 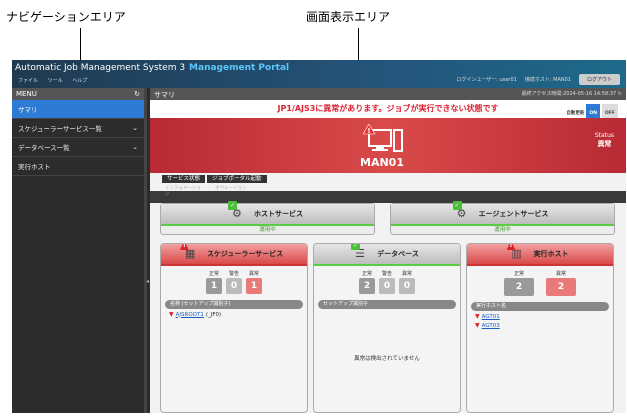 I want to click on last-access-time: 最終アクセス時間:2024-05-16 14:58:37 ↻, so click(x=571, y=94).